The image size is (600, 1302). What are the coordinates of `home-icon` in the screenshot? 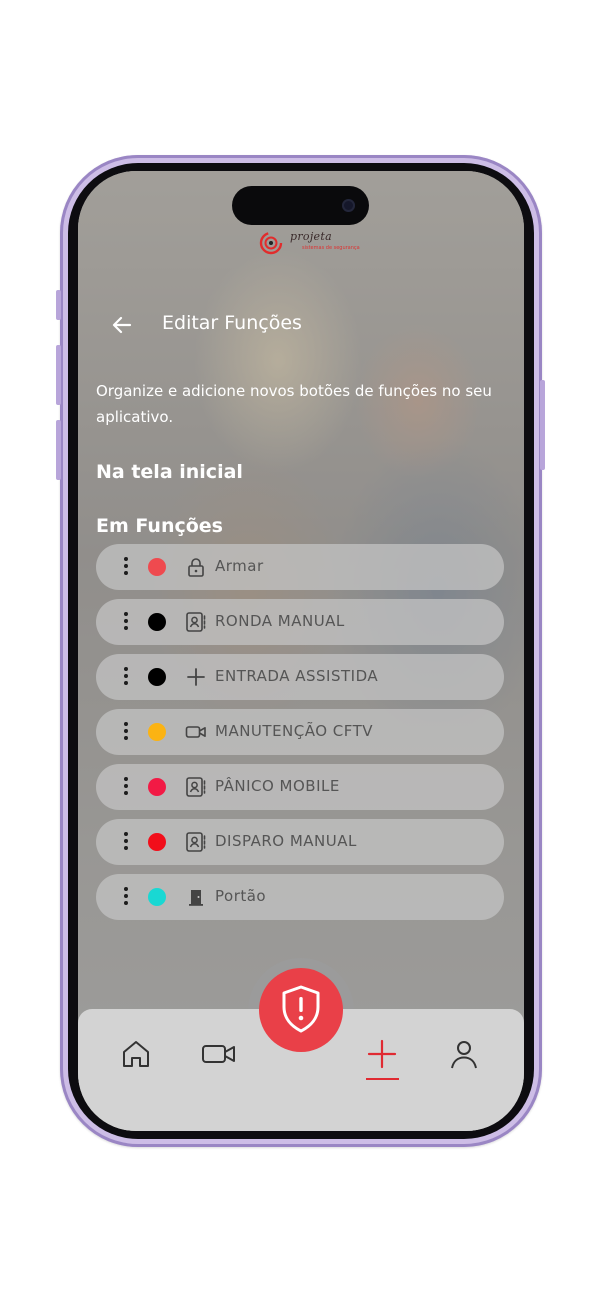 It's located at (136, 1054).